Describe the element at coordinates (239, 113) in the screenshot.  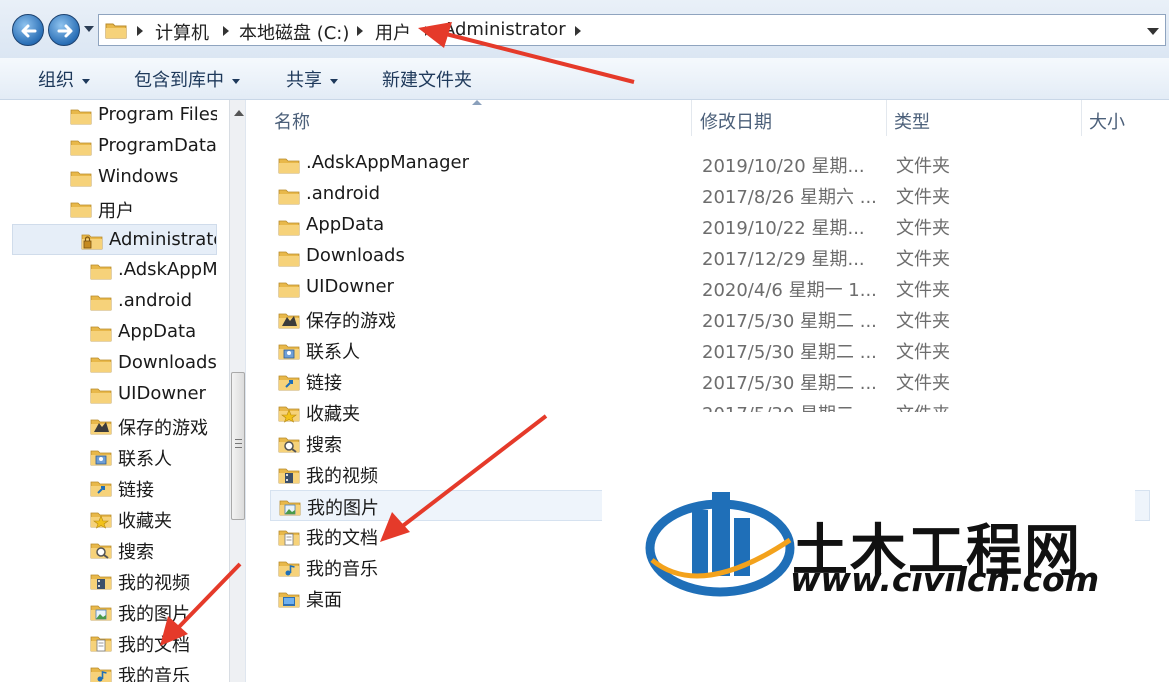
I see `scroll-up-arrow-icon` at that location.